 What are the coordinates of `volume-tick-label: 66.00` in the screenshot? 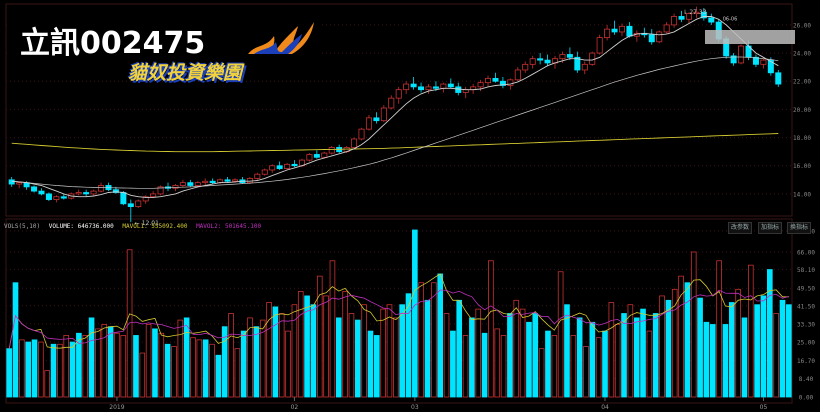 It's located at (806, 252).